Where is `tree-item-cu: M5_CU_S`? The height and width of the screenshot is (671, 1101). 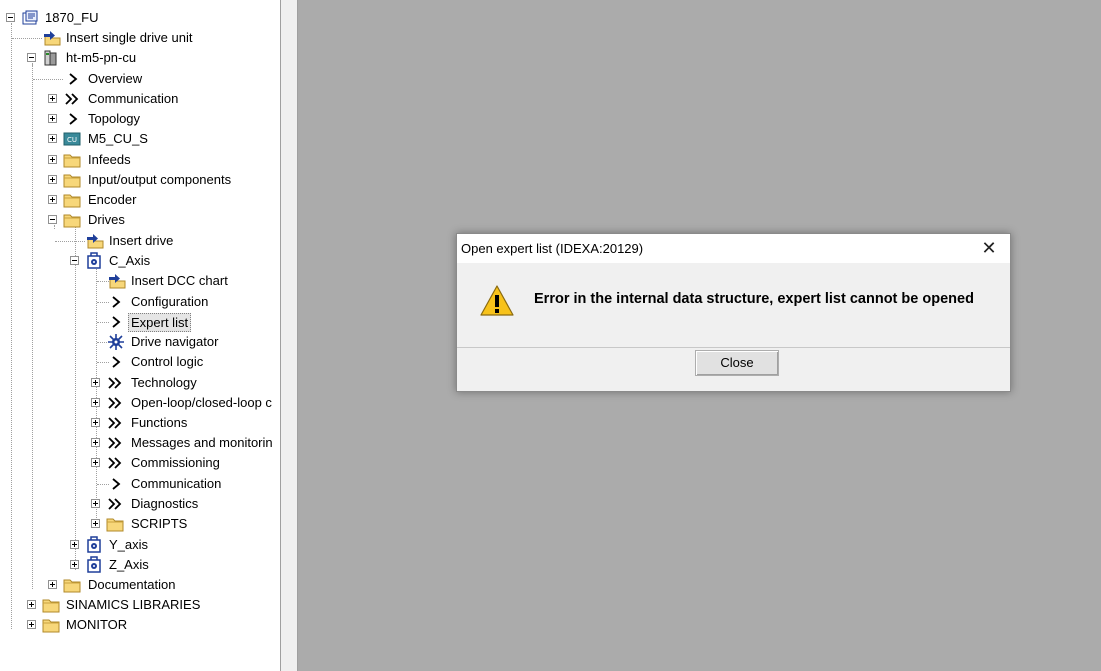
tree-item-cu: M5_CU_S is located at coordinates (140, 139).